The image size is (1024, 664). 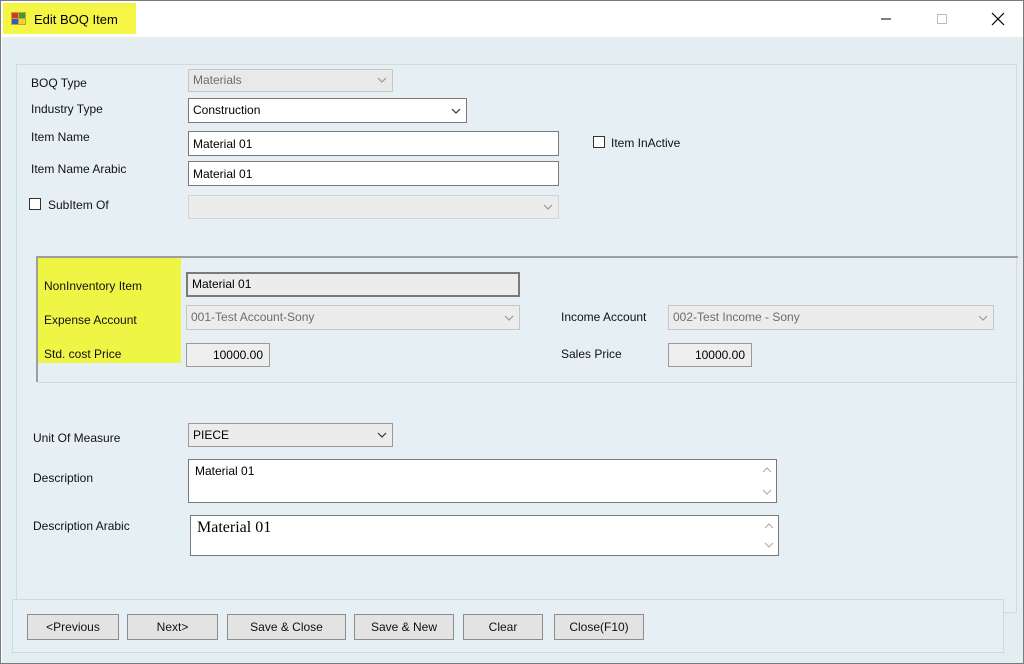 What do you see at coordinates (18, 18) in the screenshot?
I see `app-icon` at bounding box center [18, 18].